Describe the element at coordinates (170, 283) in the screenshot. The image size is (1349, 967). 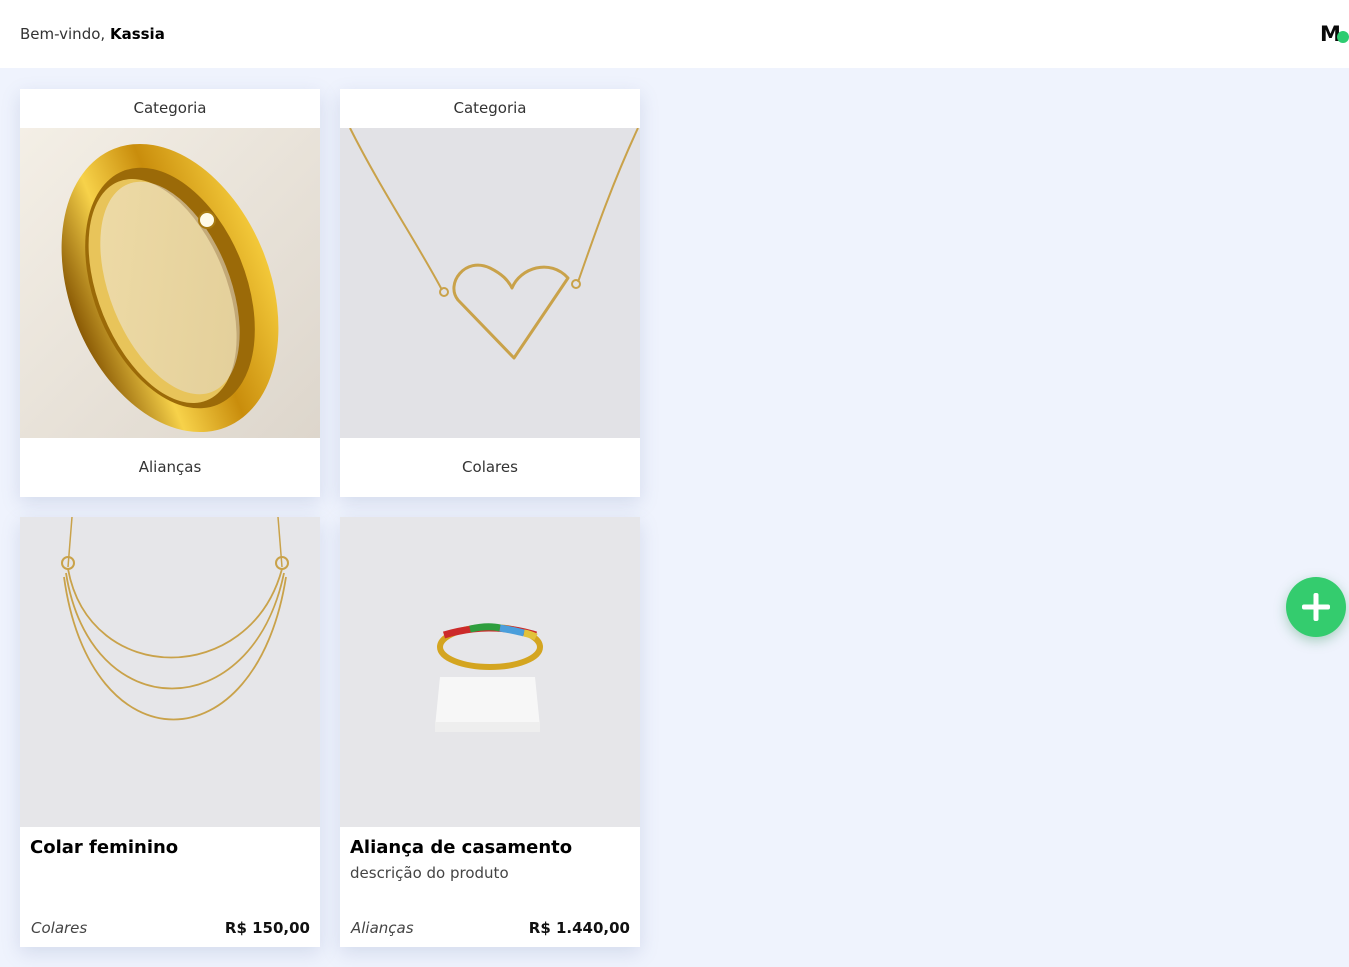
I see `gold-wedding-ring-image` at that location.